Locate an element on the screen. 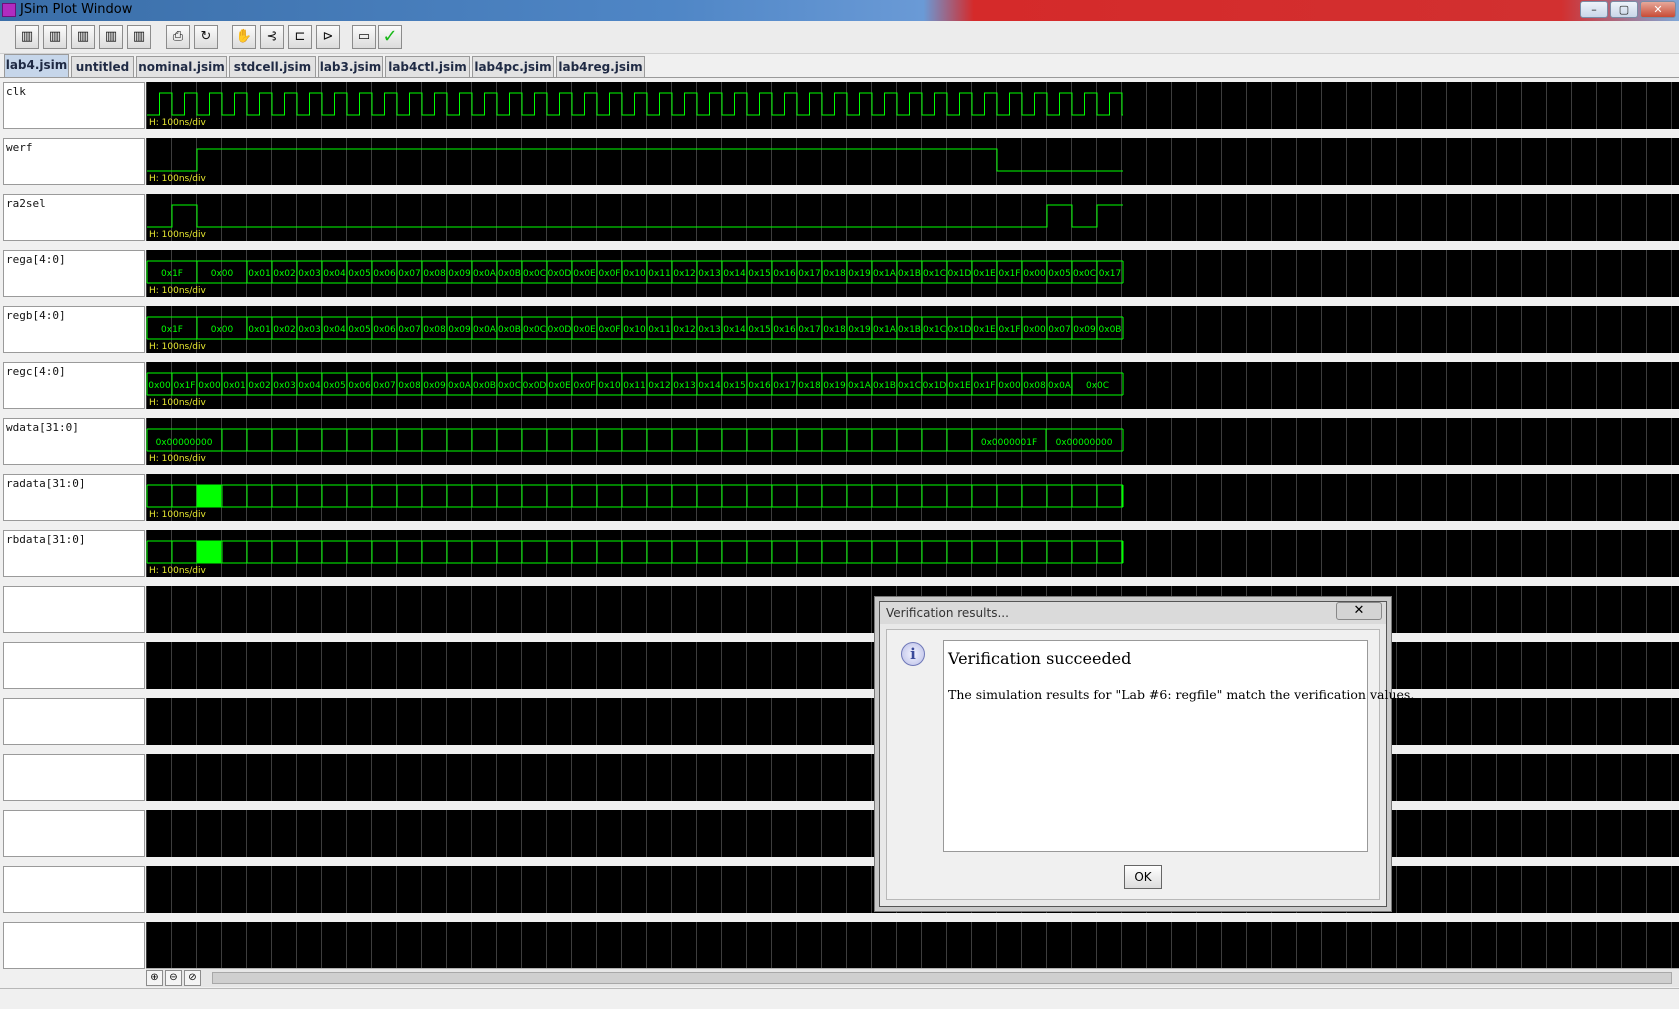 The height and width of the screenshot is (1009, 1679). waveform-plot is located at coordinates (912, 945).